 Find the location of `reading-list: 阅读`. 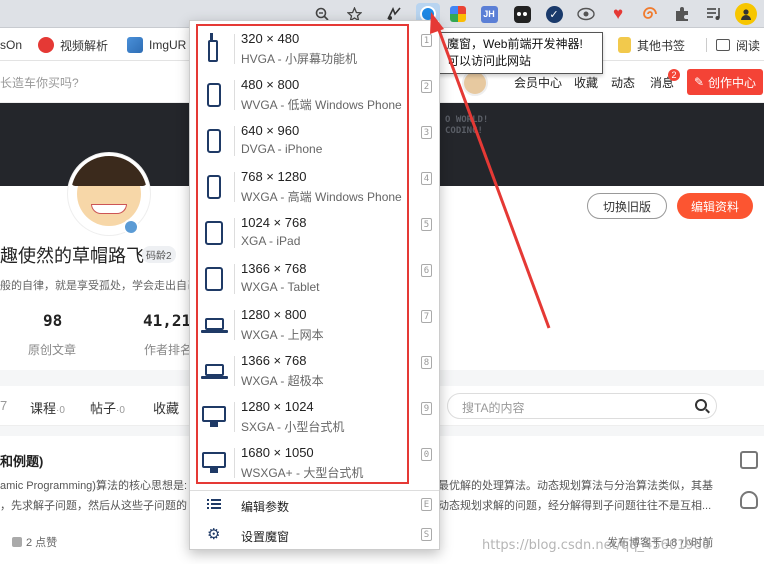

reading-list: 阅读 is located at coordinates (738, 45).